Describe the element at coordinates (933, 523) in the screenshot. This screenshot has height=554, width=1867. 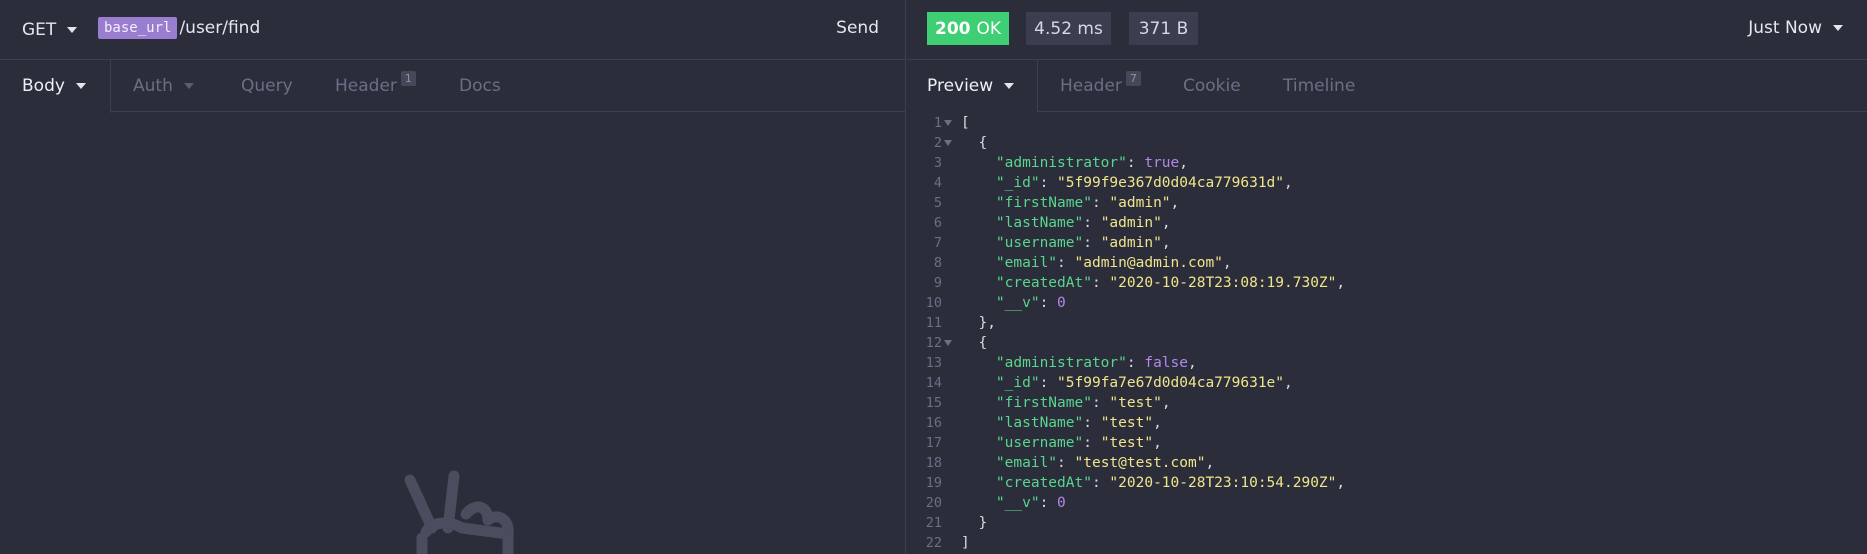
I see `line-number: 21` at that location.